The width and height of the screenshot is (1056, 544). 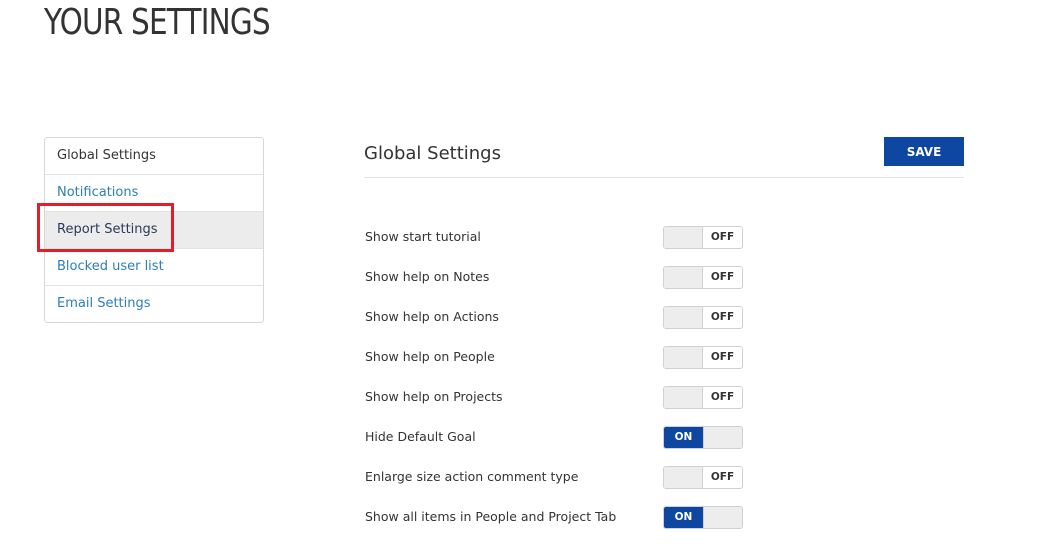 I want to click on toggle-show-help-people: OFF, so click(x=703, y=357).